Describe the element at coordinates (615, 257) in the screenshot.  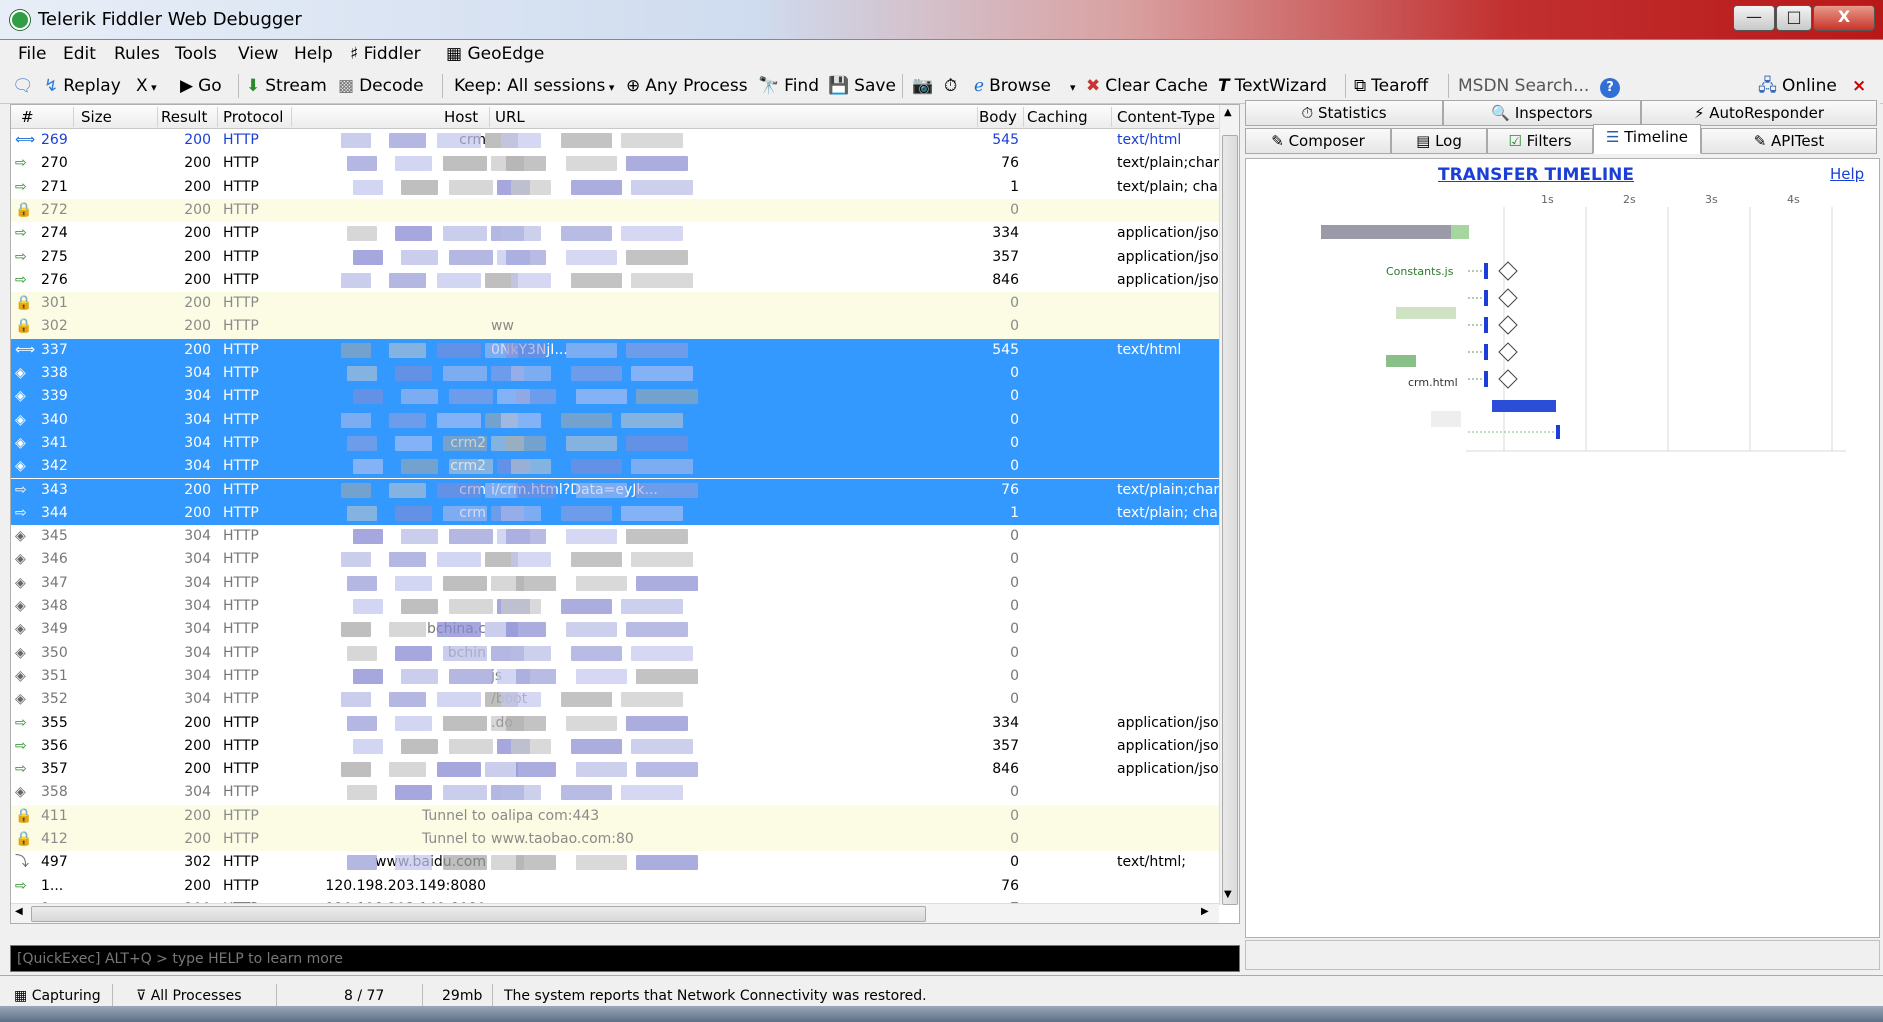
I see `table-row: ⇨ 275 200 HTTP 357 application/jso` at that location.